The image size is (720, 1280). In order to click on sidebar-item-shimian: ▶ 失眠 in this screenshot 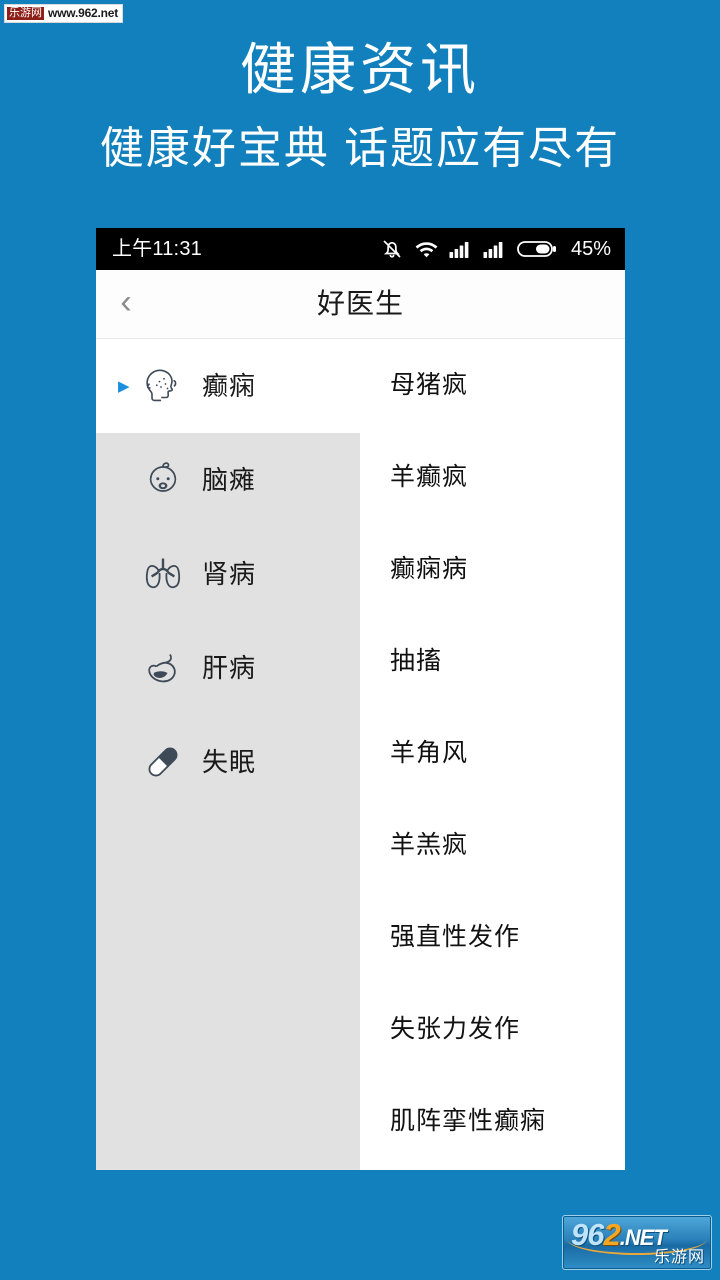, I will do `click(228, 762)`.